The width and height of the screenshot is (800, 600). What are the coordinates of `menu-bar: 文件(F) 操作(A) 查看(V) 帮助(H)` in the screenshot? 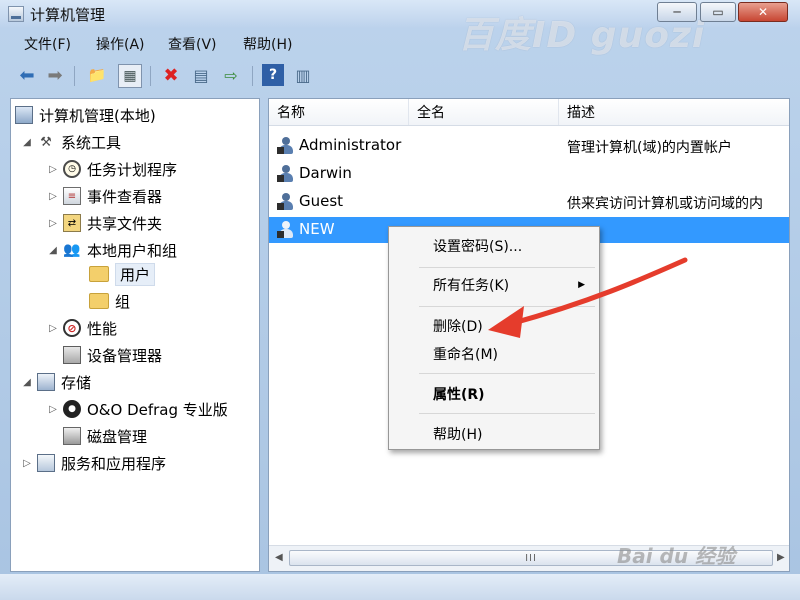 It's located at (400, 43).